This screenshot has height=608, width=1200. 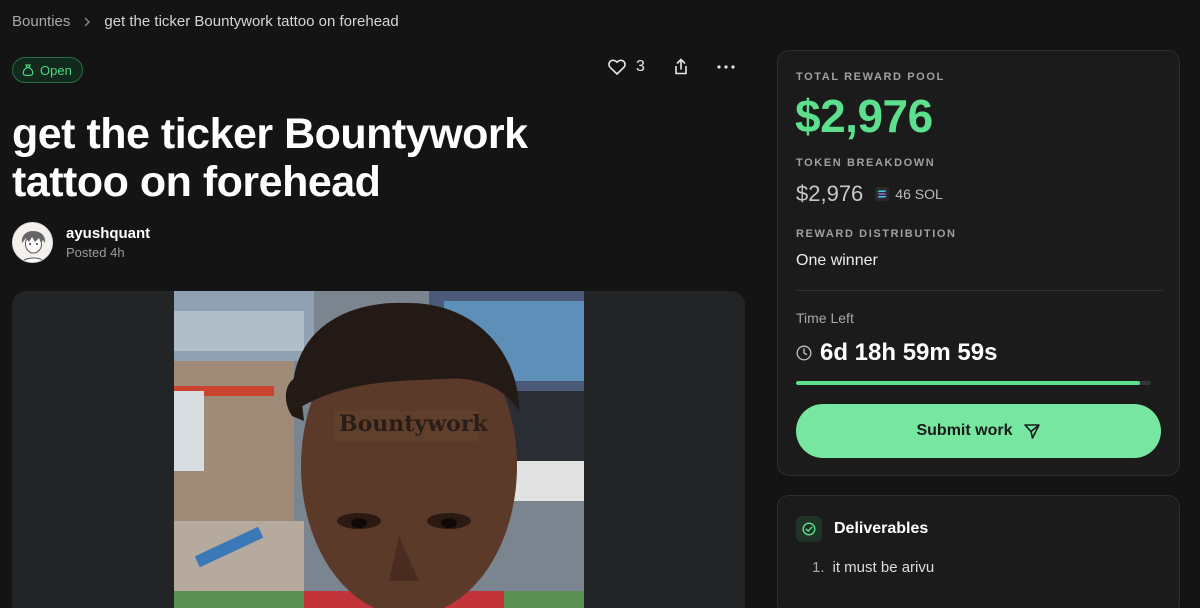 I want to click on share-button, so click(x=681, y=67).